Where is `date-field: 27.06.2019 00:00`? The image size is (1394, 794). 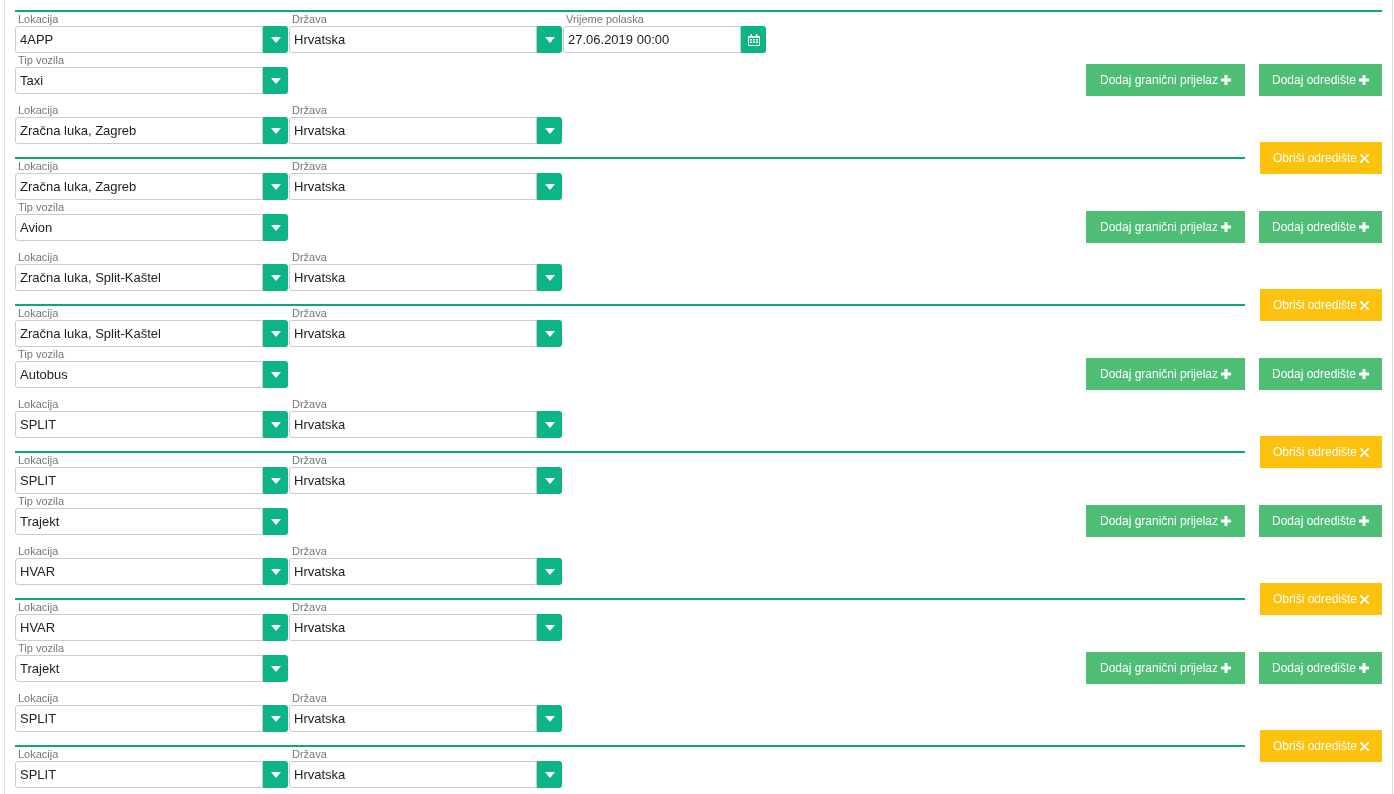 date-field: 27.06.2019 00:00 is located at coordinates (652, 39).